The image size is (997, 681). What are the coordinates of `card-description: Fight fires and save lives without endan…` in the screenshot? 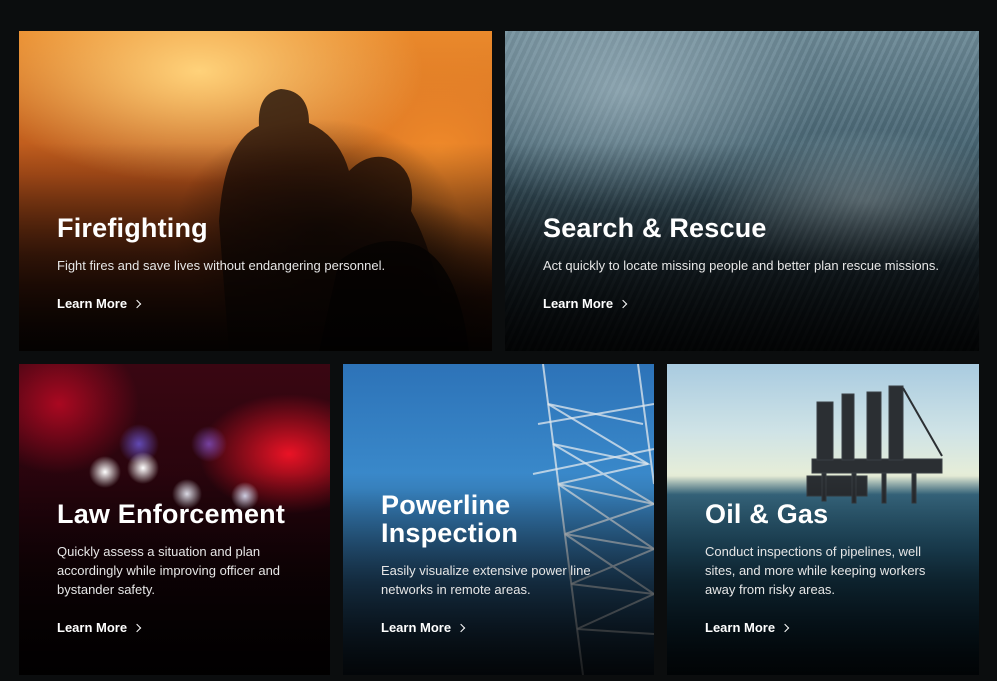 It's located at (221, 265).